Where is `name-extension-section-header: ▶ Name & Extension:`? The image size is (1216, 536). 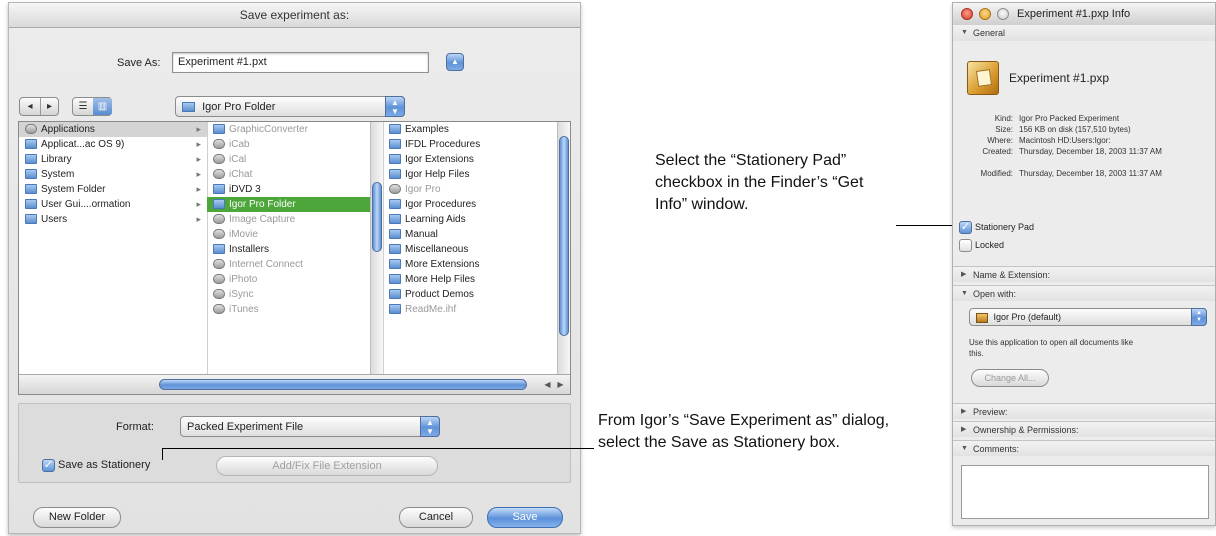
name-extension-section-header: ▶ Name & Extension: is located at coordinates (1084, 274).